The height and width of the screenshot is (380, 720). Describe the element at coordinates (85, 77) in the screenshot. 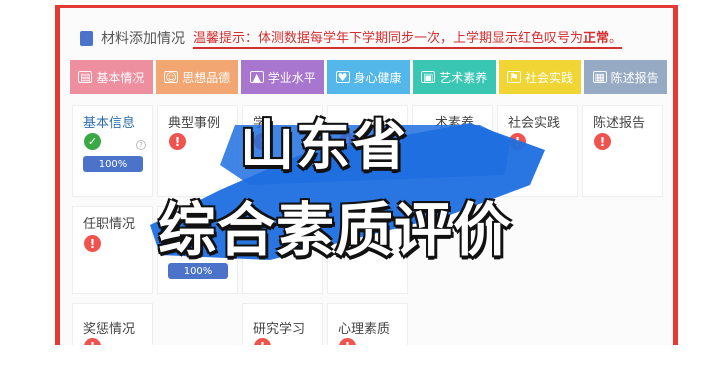

I see `id-card-icon: ▤` at that location.